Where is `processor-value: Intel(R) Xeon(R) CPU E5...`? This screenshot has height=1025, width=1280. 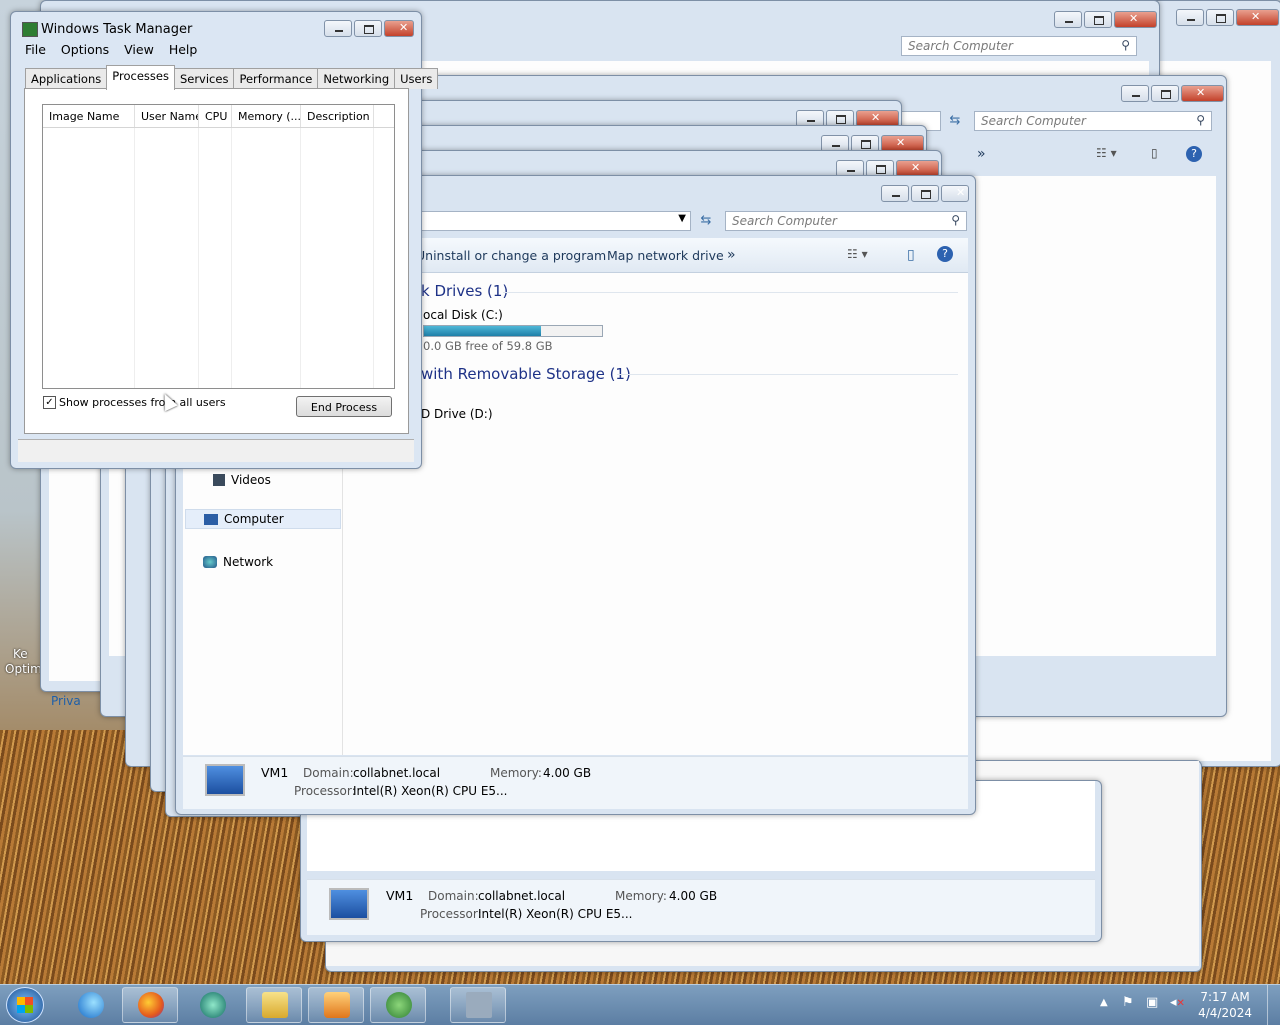 processor-value: Intel(R) Xeon(R) CPU E5... is located at coordinates (555, 914).